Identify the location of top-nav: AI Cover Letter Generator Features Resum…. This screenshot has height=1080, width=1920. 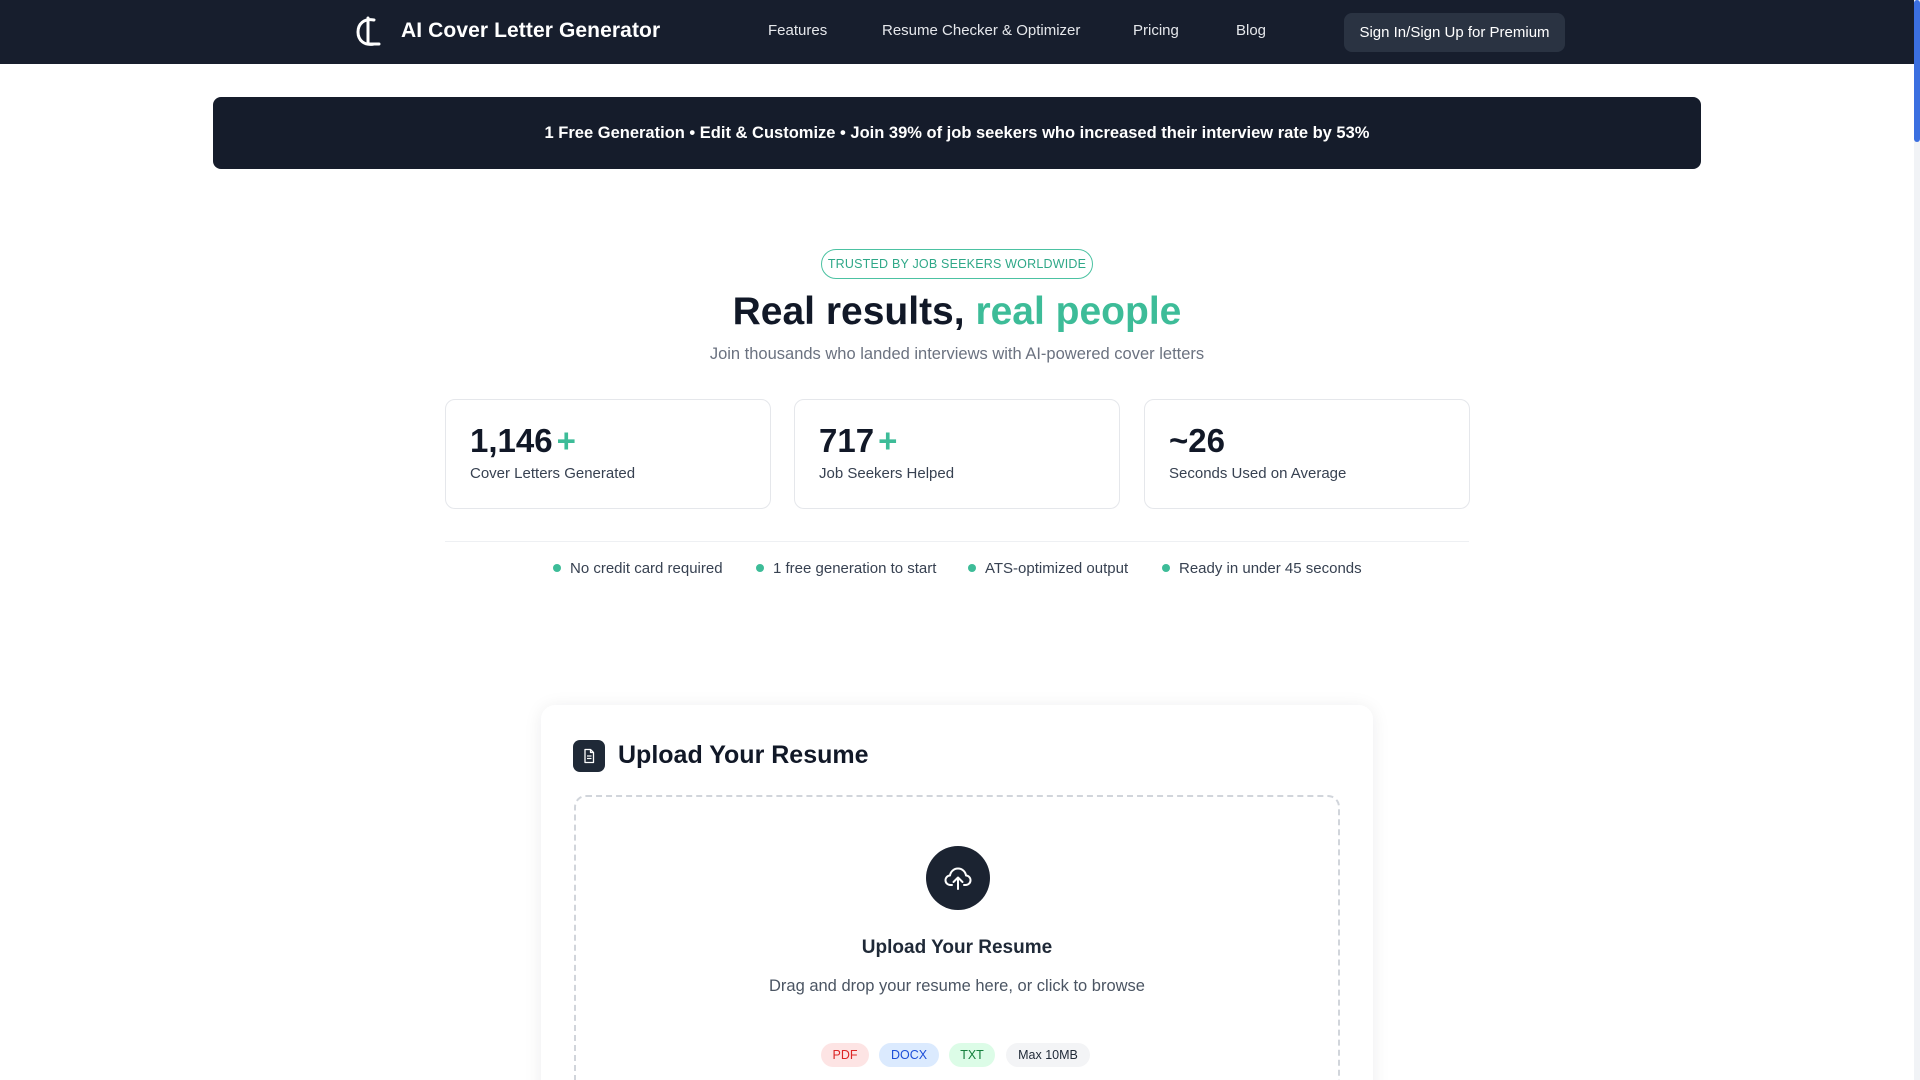
(957, 32).